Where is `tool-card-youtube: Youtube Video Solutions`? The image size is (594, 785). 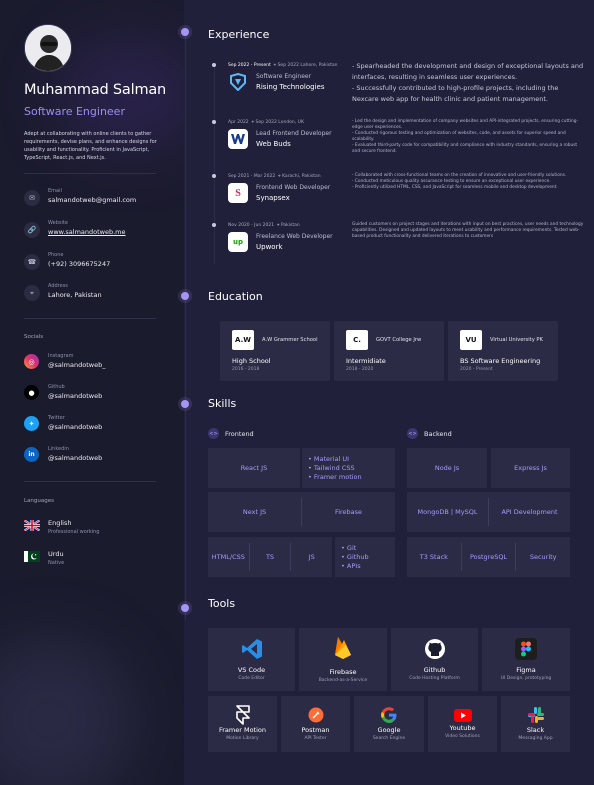
tool-card-youtube: Youtube Video Solutions is located at coordinates (462, 724).